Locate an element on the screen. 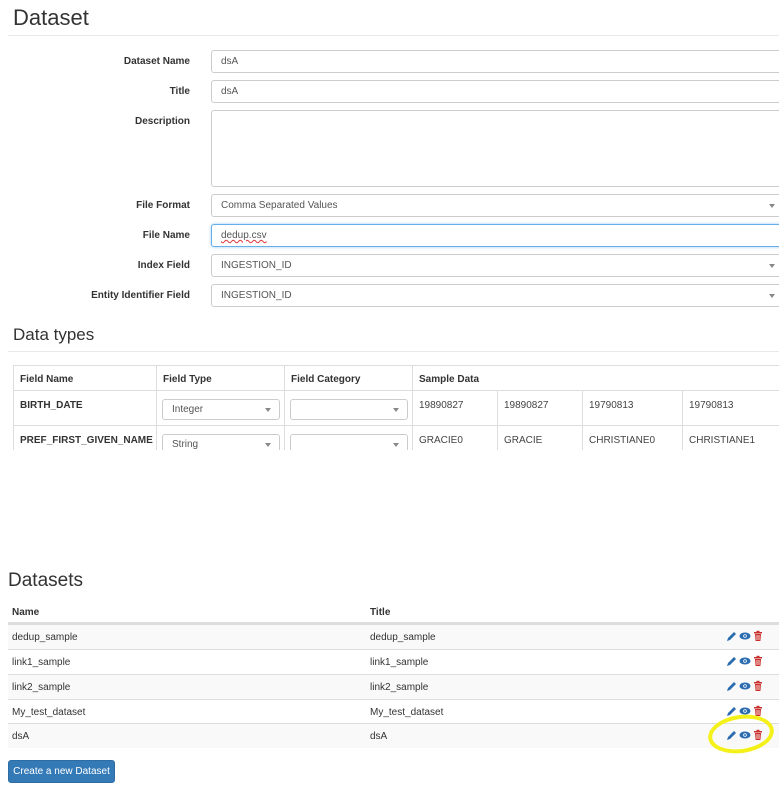  file-format-select: Comma Separated Values is located at coordinates (495, 205).